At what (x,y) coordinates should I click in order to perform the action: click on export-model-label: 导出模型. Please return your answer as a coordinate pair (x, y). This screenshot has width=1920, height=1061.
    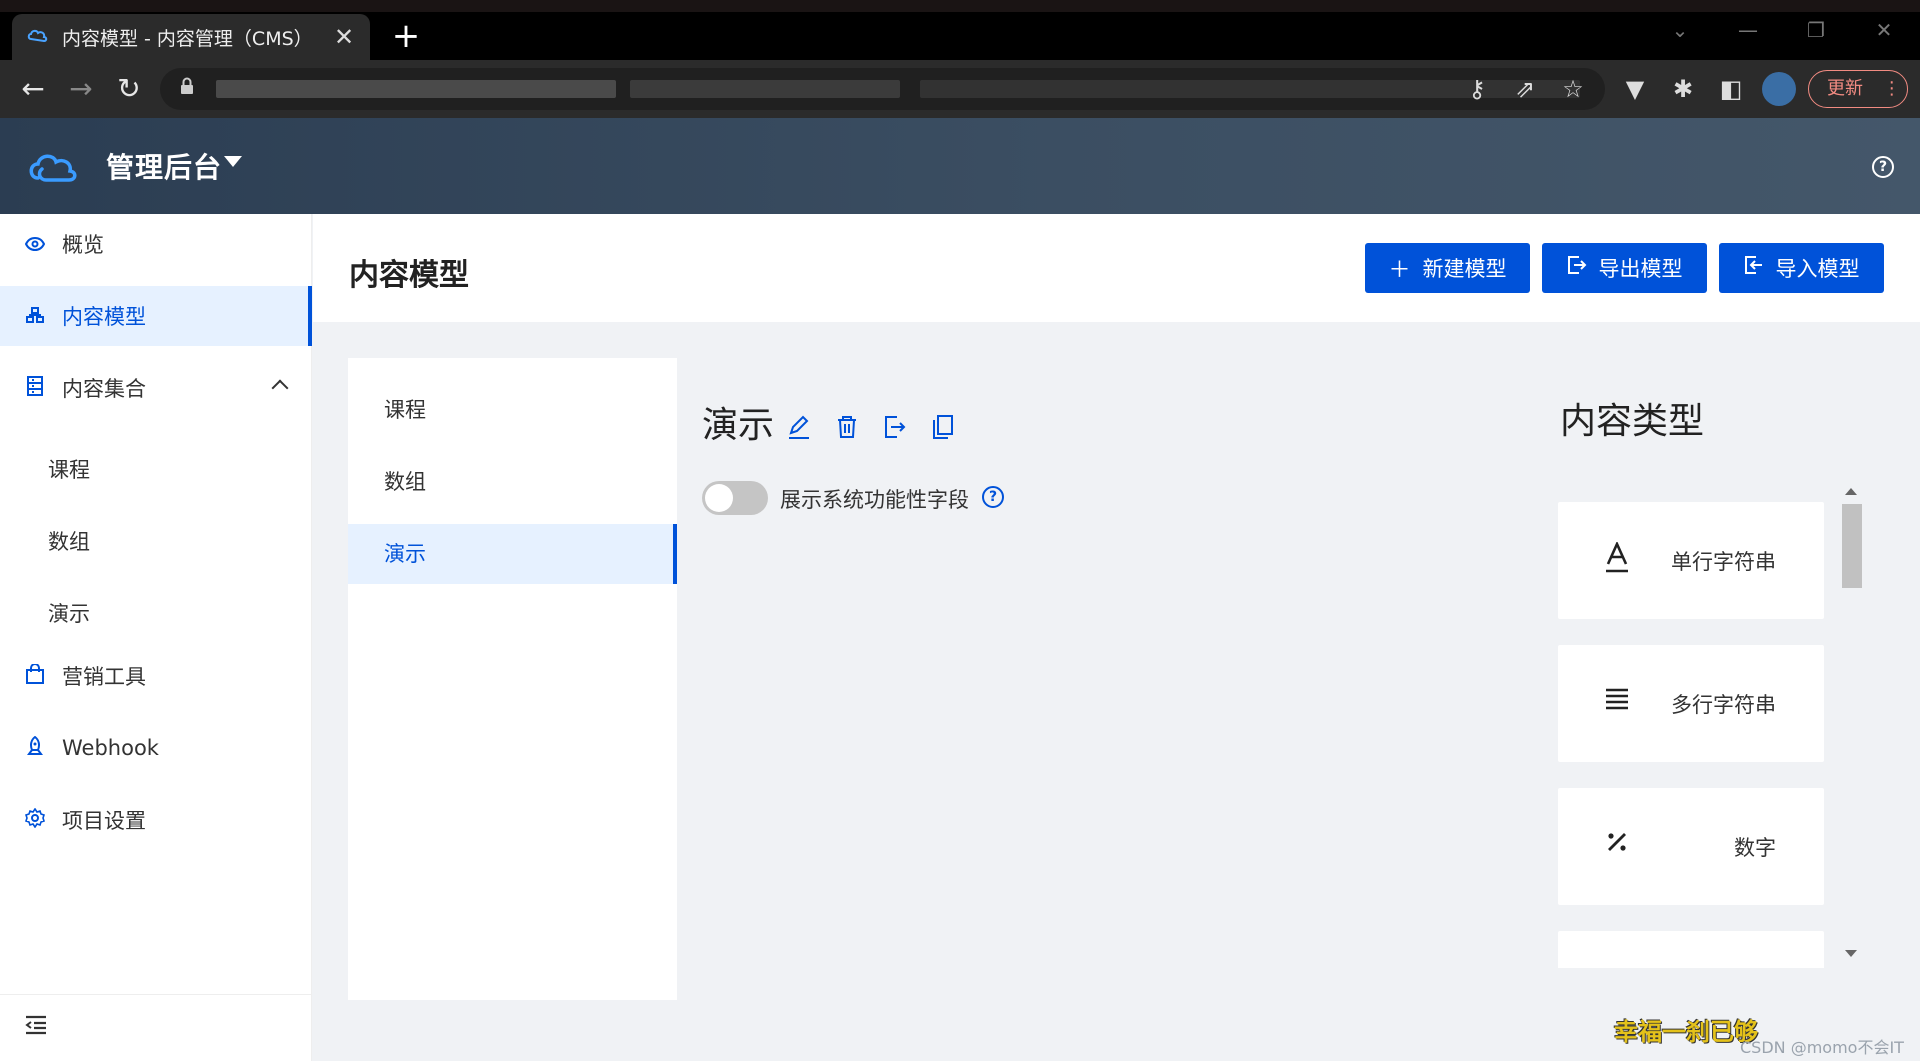
    Looking at the image, I should click on (1640, 269).